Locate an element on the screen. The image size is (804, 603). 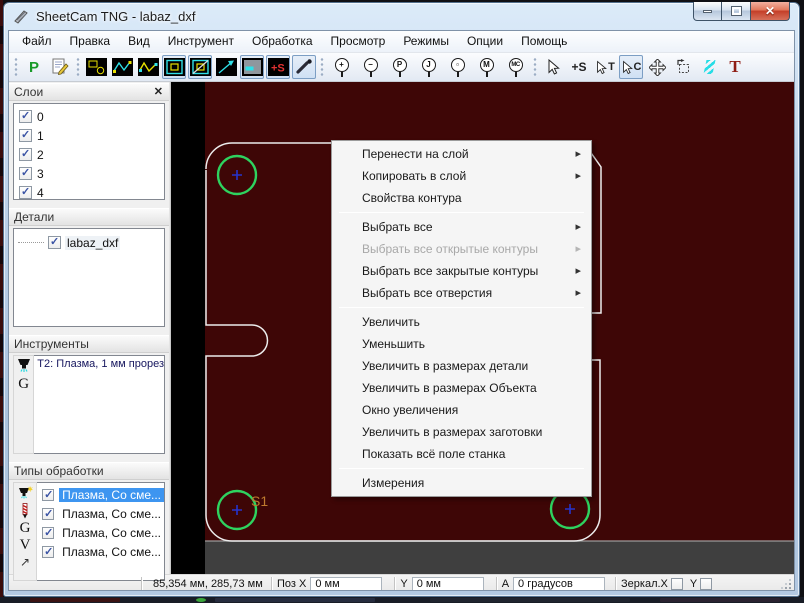
context-menu-item-show-machine: Показать всё поле станка is located at coordinates (461, 454).